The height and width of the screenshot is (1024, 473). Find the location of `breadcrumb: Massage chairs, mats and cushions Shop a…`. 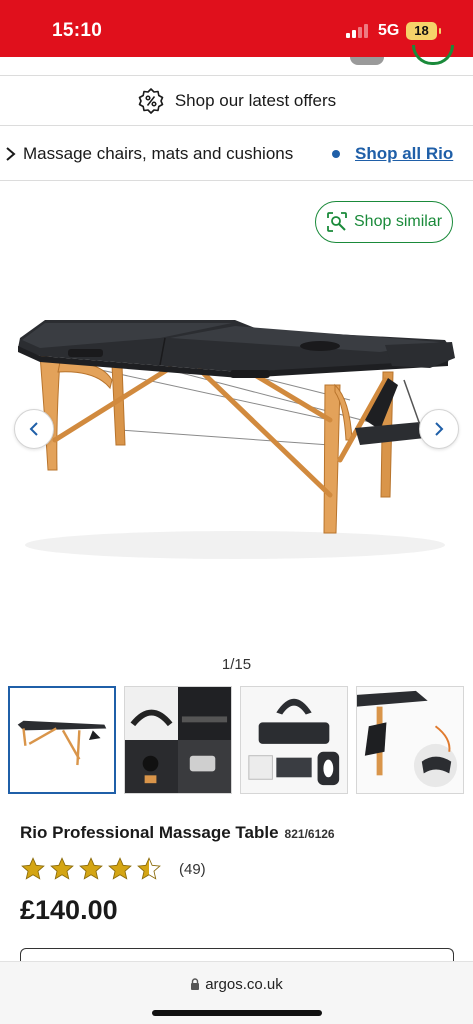

breadcrumb: Massage chairs, mats and cushions Shop a… is located at coordinates (236, 154).